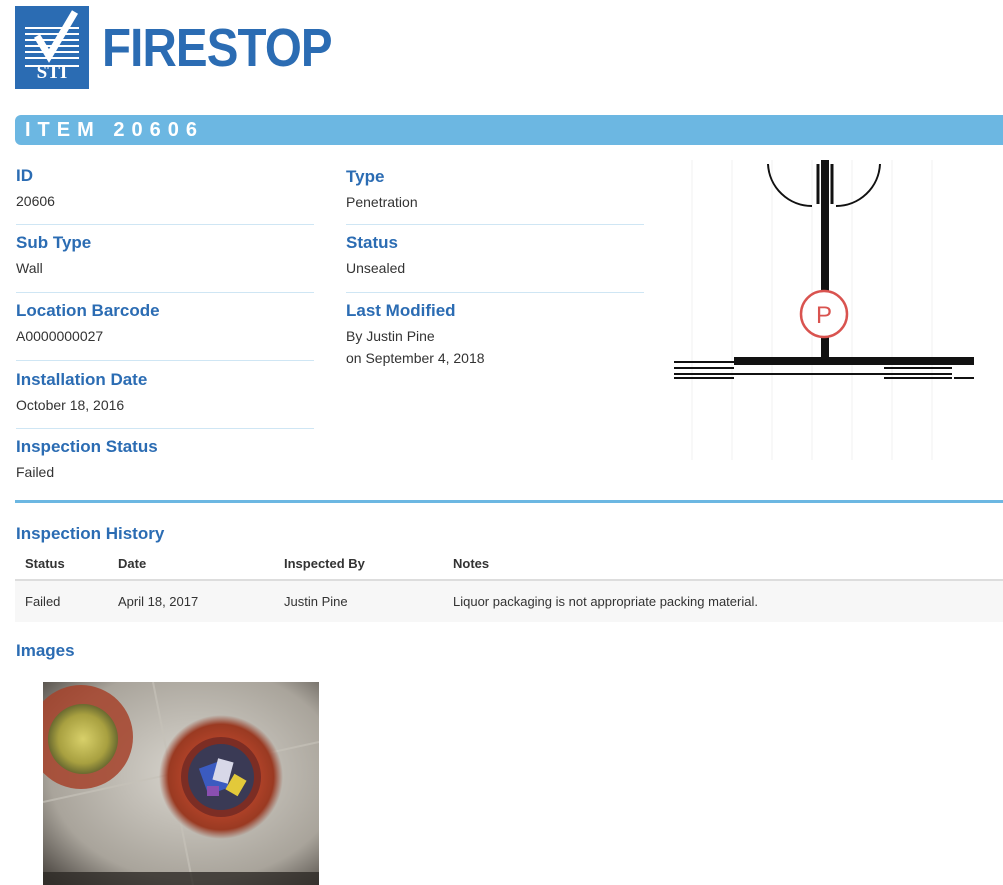 Image resolution: width=1003 pixels, height=885 pixels. Describe the element at coordinates (165, 459) in the screenshot. I see `field-inspection-status: Inspection Status Failed` at that location.